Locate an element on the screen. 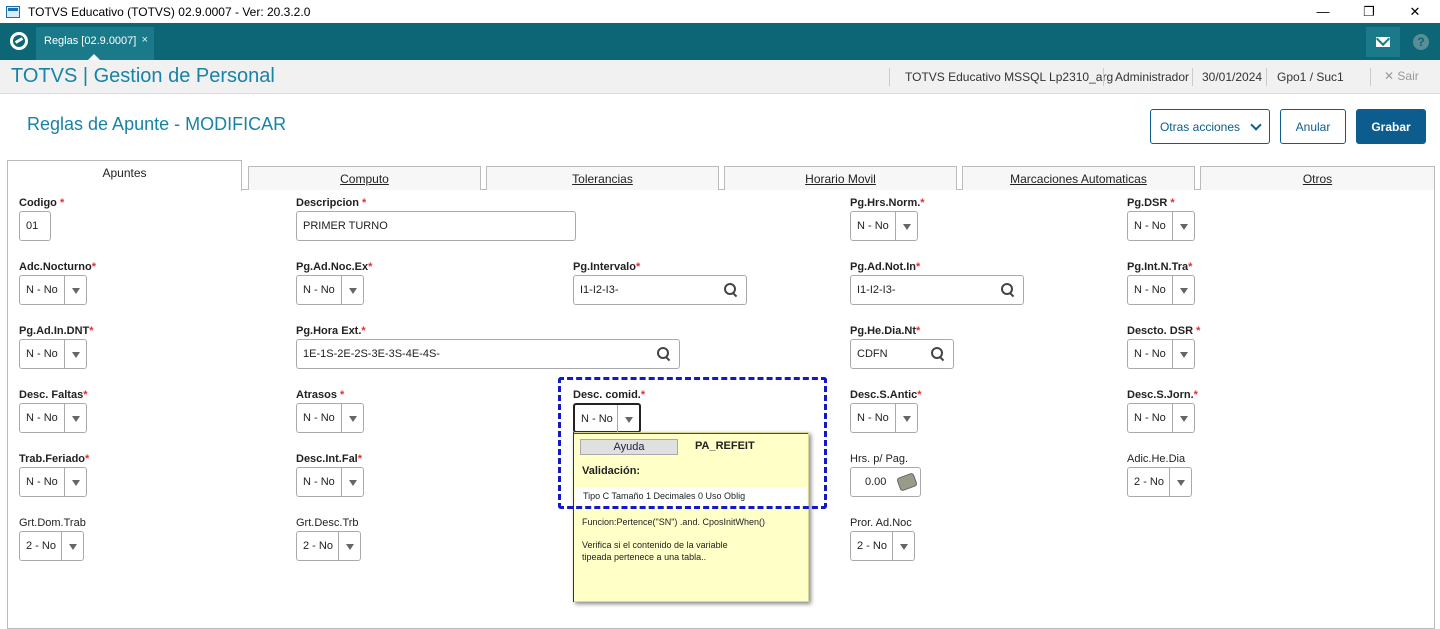 This screenshot has width=1440, height=629. desc-faltas-select: N - No is located at coordinates (53, 418).